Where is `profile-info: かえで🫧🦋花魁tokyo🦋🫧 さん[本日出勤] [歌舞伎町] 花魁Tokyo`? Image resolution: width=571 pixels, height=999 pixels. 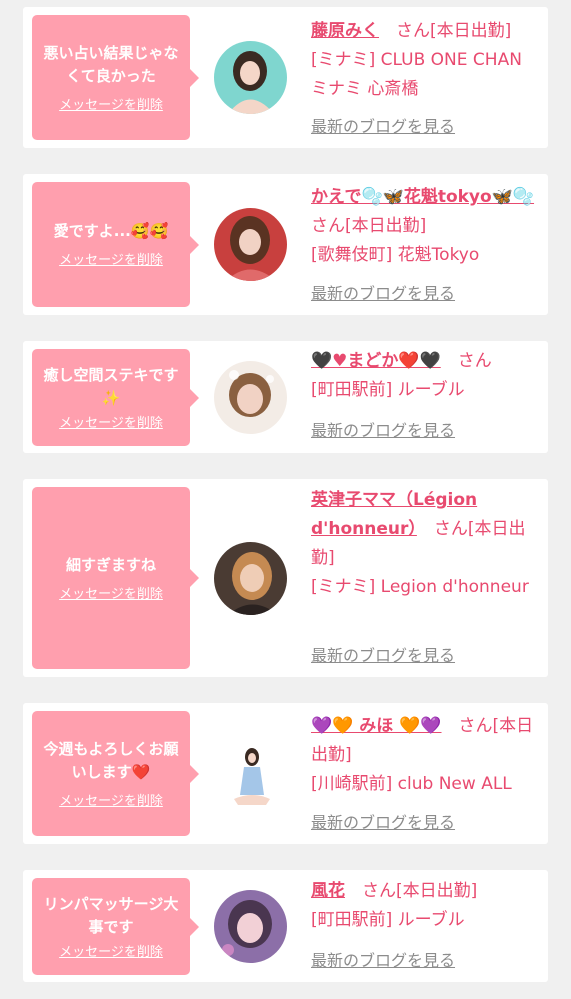 profile-info: かえで🫧🦋花魁tokyo🦋🫧 さん[本日出勤] [歌舞伎町] 花魁Tokyo is located at coordinates (427, 226).